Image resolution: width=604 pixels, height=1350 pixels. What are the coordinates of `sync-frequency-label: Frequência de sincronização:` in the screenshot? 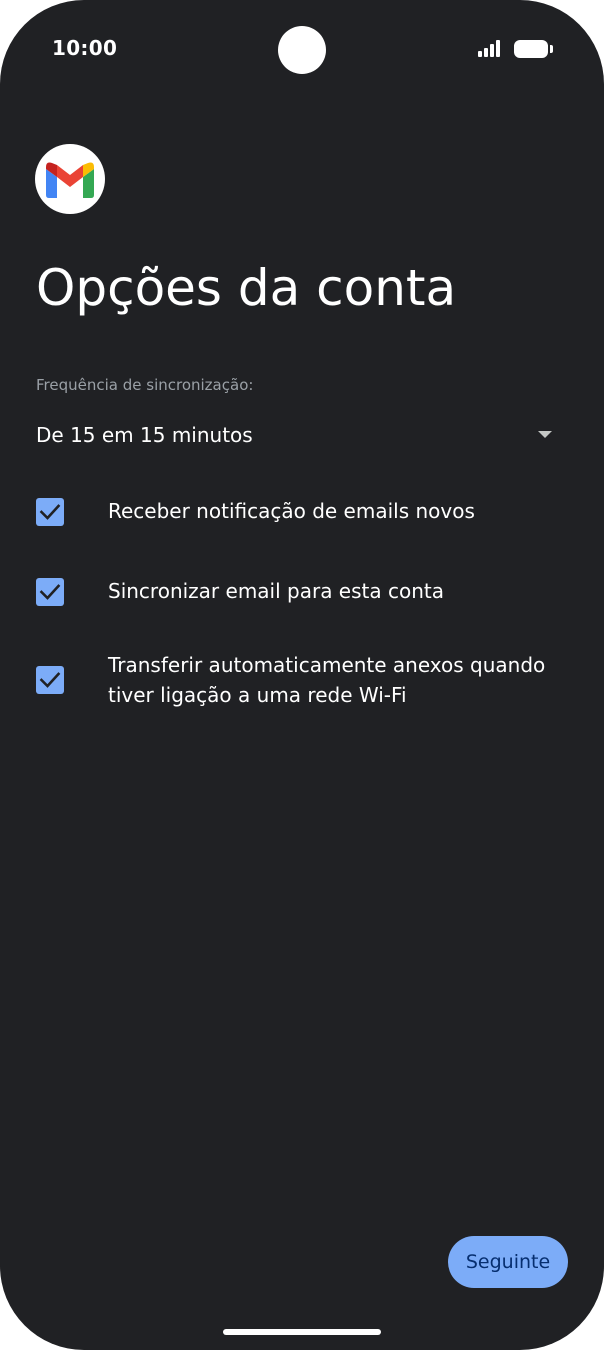 It's located at (145, 385).